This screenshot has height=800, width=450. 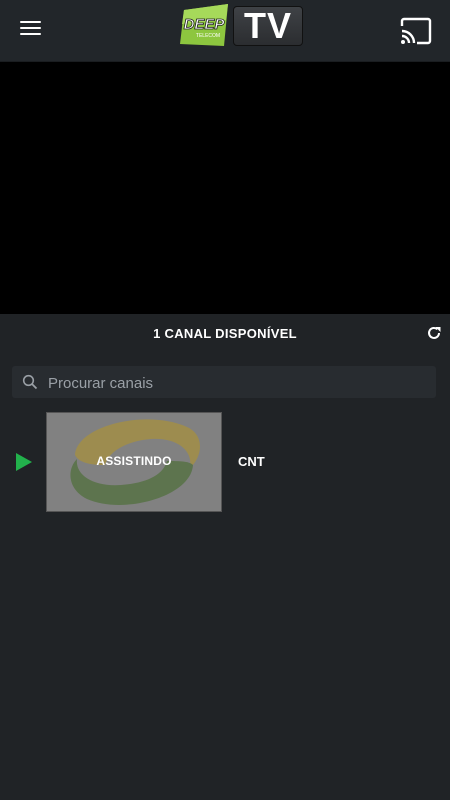 What do you see at coordinates (24, 462) in the screenshot?
I see `play-icon` at bounding box center [24, 462].